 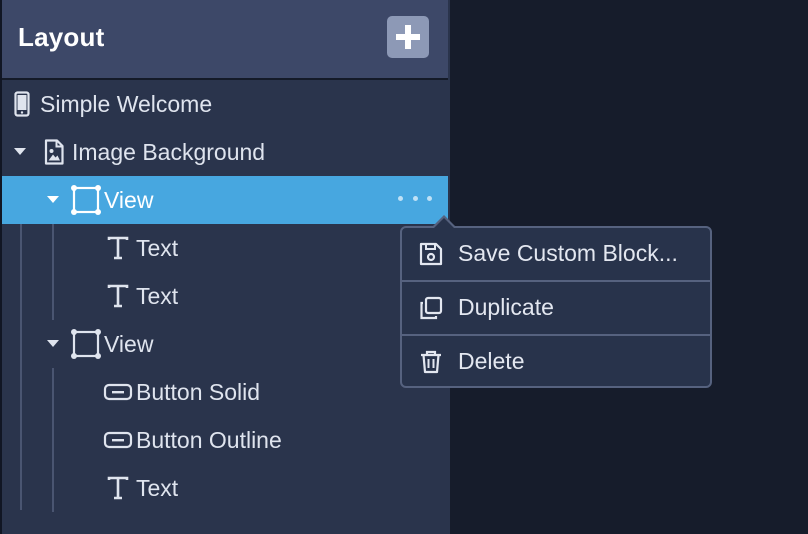 What do you see at coordinates (225, 200) in the screenshot?
I see `tree-item-view-selected: View` at bounding box center [225, 200].